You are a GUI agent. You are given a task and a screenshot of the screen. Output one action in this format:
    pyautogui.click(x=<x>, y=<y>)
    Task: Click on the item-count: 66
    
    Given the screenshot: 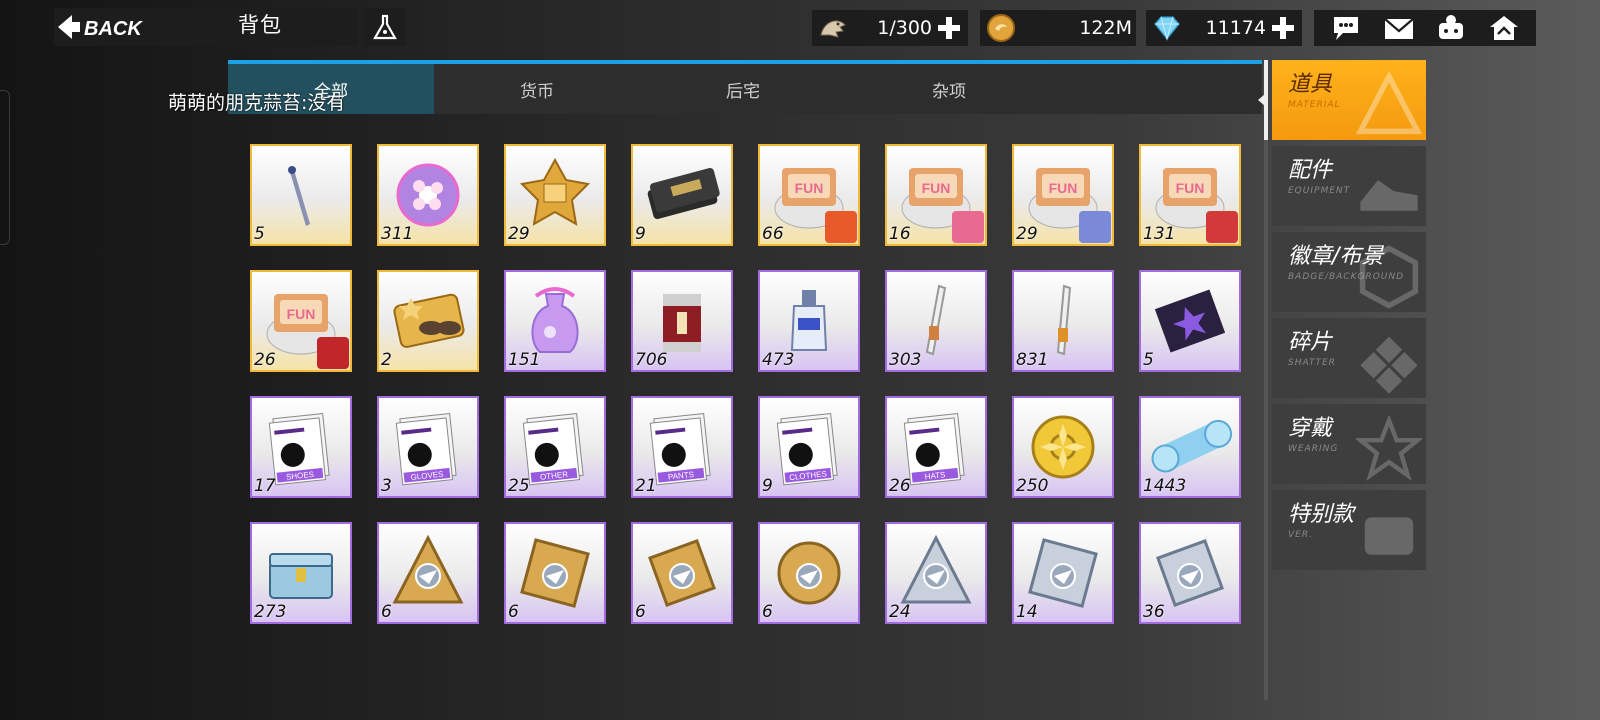 What is the action you would take?
    pyautogui.click(x=773, y=234)
    